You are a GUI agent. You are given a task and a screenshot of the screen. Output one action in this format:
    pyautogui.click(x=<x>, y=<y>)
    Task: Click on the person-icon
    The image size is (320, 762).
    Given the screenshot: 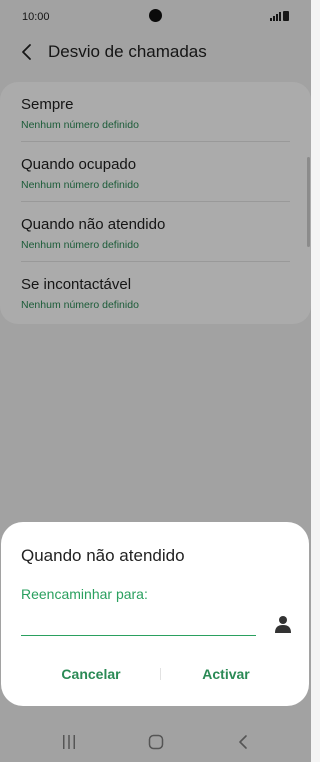 What is the action you would take?
    pyautogui.click(x=283, y=624)
    